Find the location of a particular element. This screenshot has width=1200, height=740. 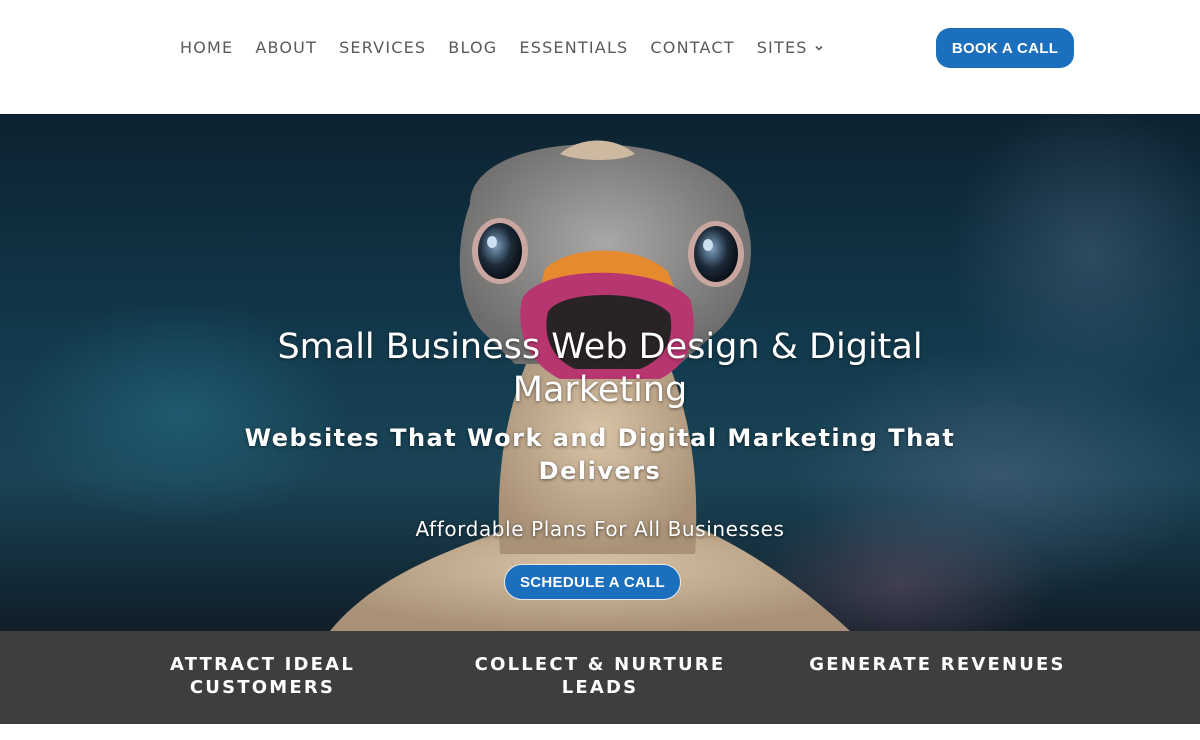

nav-blog: BLOG is located at coordinates (472, 47).